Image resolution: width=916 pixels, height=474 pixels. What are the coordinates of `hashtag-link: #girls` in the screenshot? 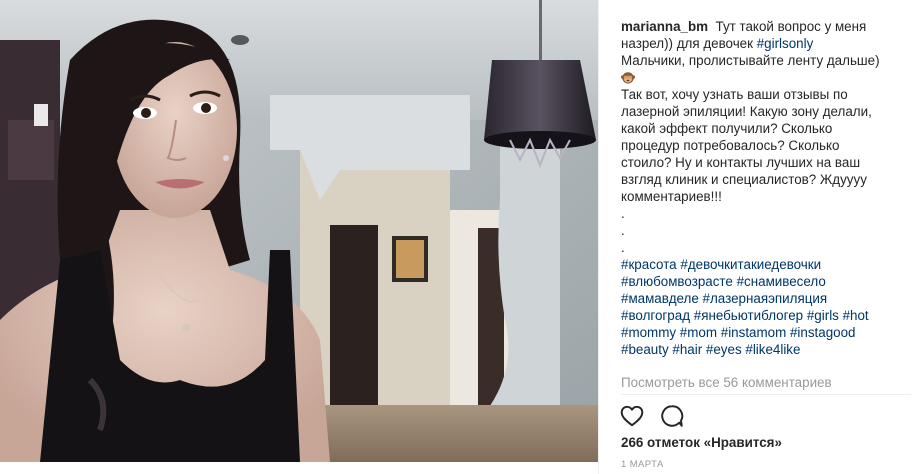 It's located at (823, 315).